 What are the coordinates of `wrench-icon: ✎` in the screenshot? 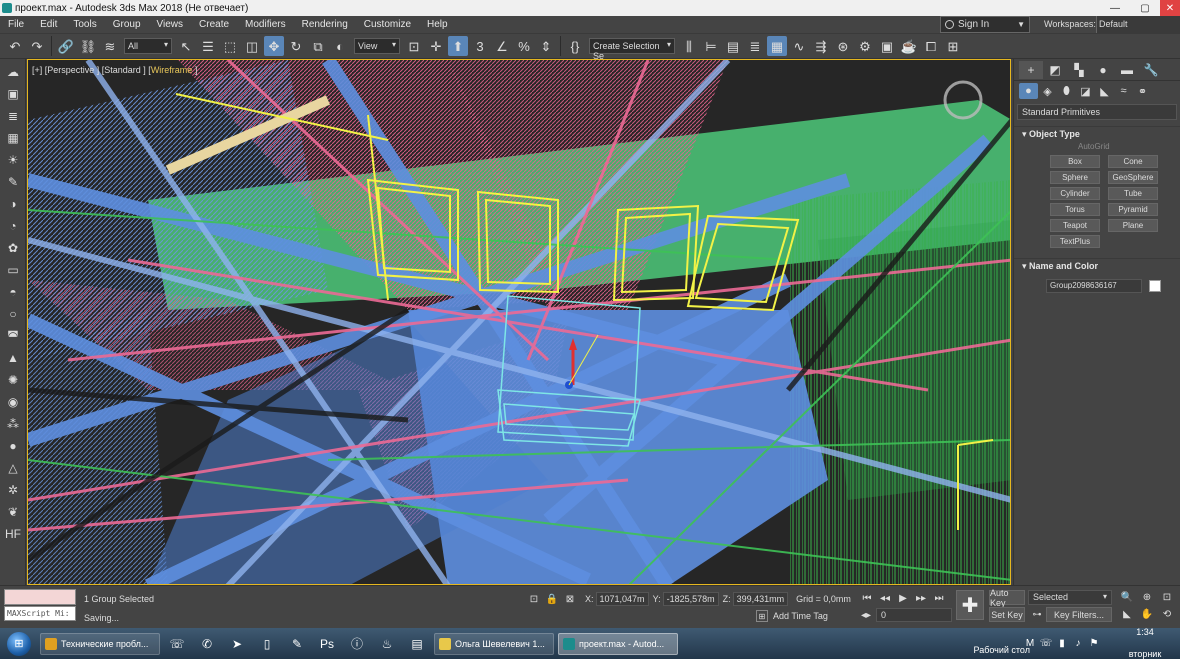 It's located at (13, 182).